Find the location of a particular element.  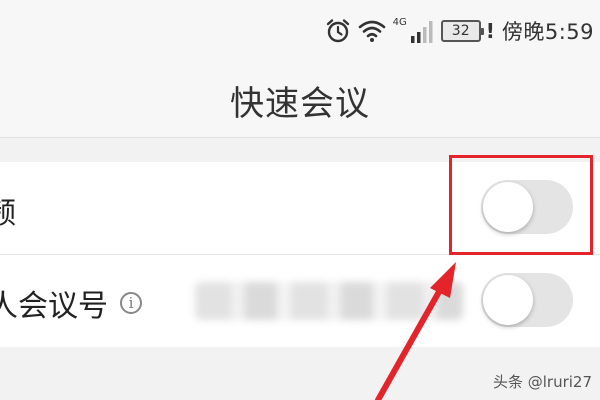

page-title: 快速会议 is located at coordinates (300, 104).